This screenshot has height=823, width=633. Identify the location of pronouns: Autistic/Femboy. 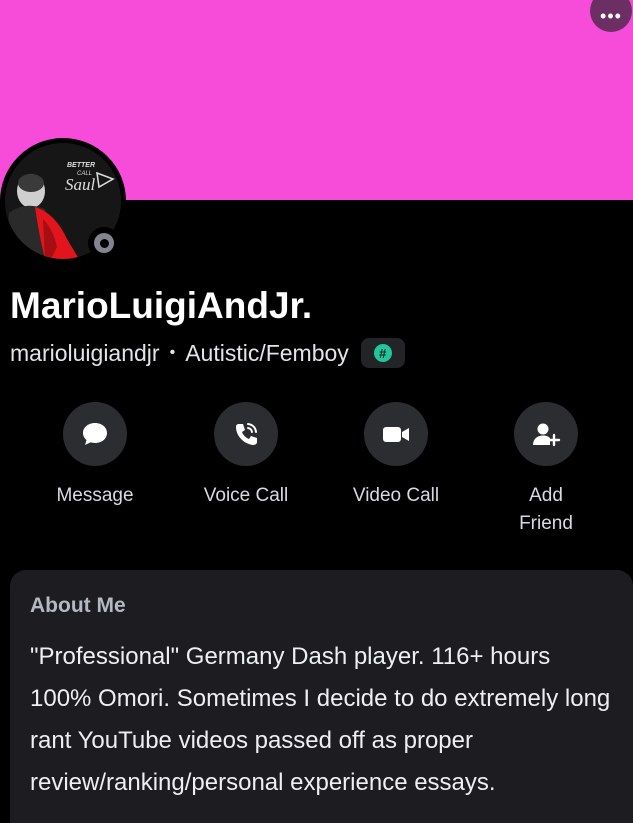
(267, 352).